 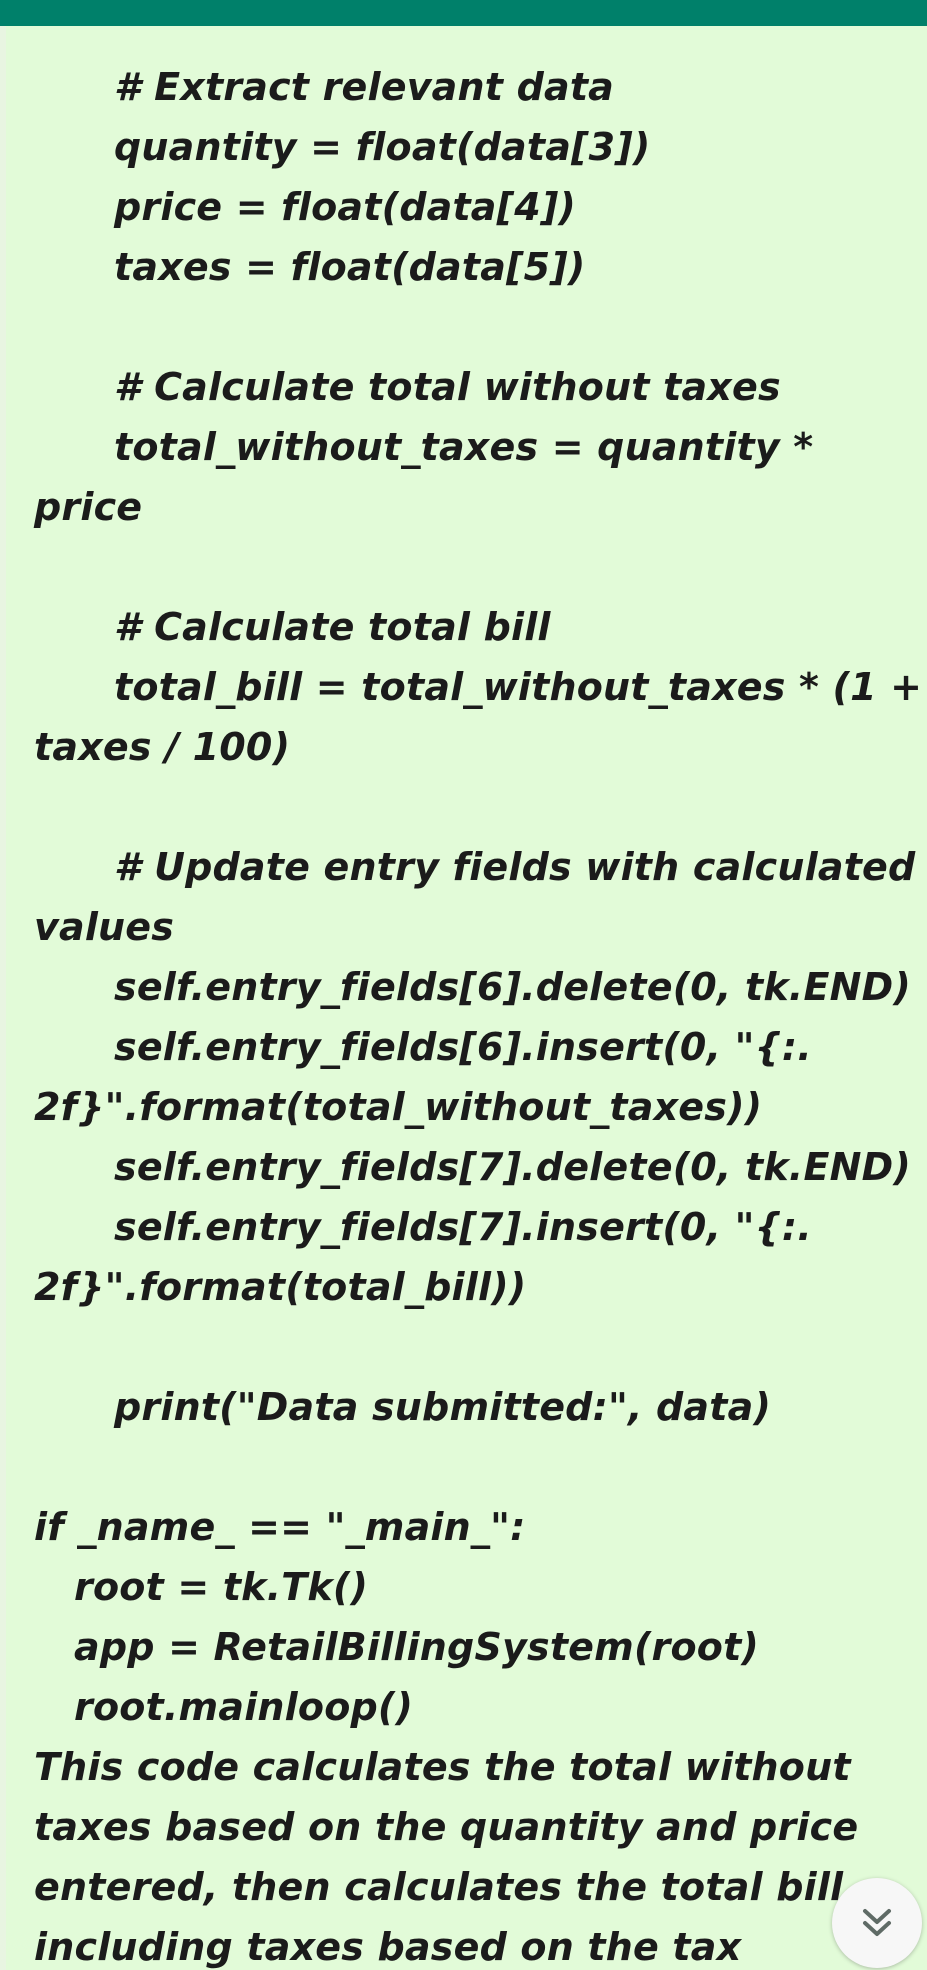 What do you see at coordinates (104, 927) in the screenshot?
I see `code-line: values` at bounding box center [104, 927].